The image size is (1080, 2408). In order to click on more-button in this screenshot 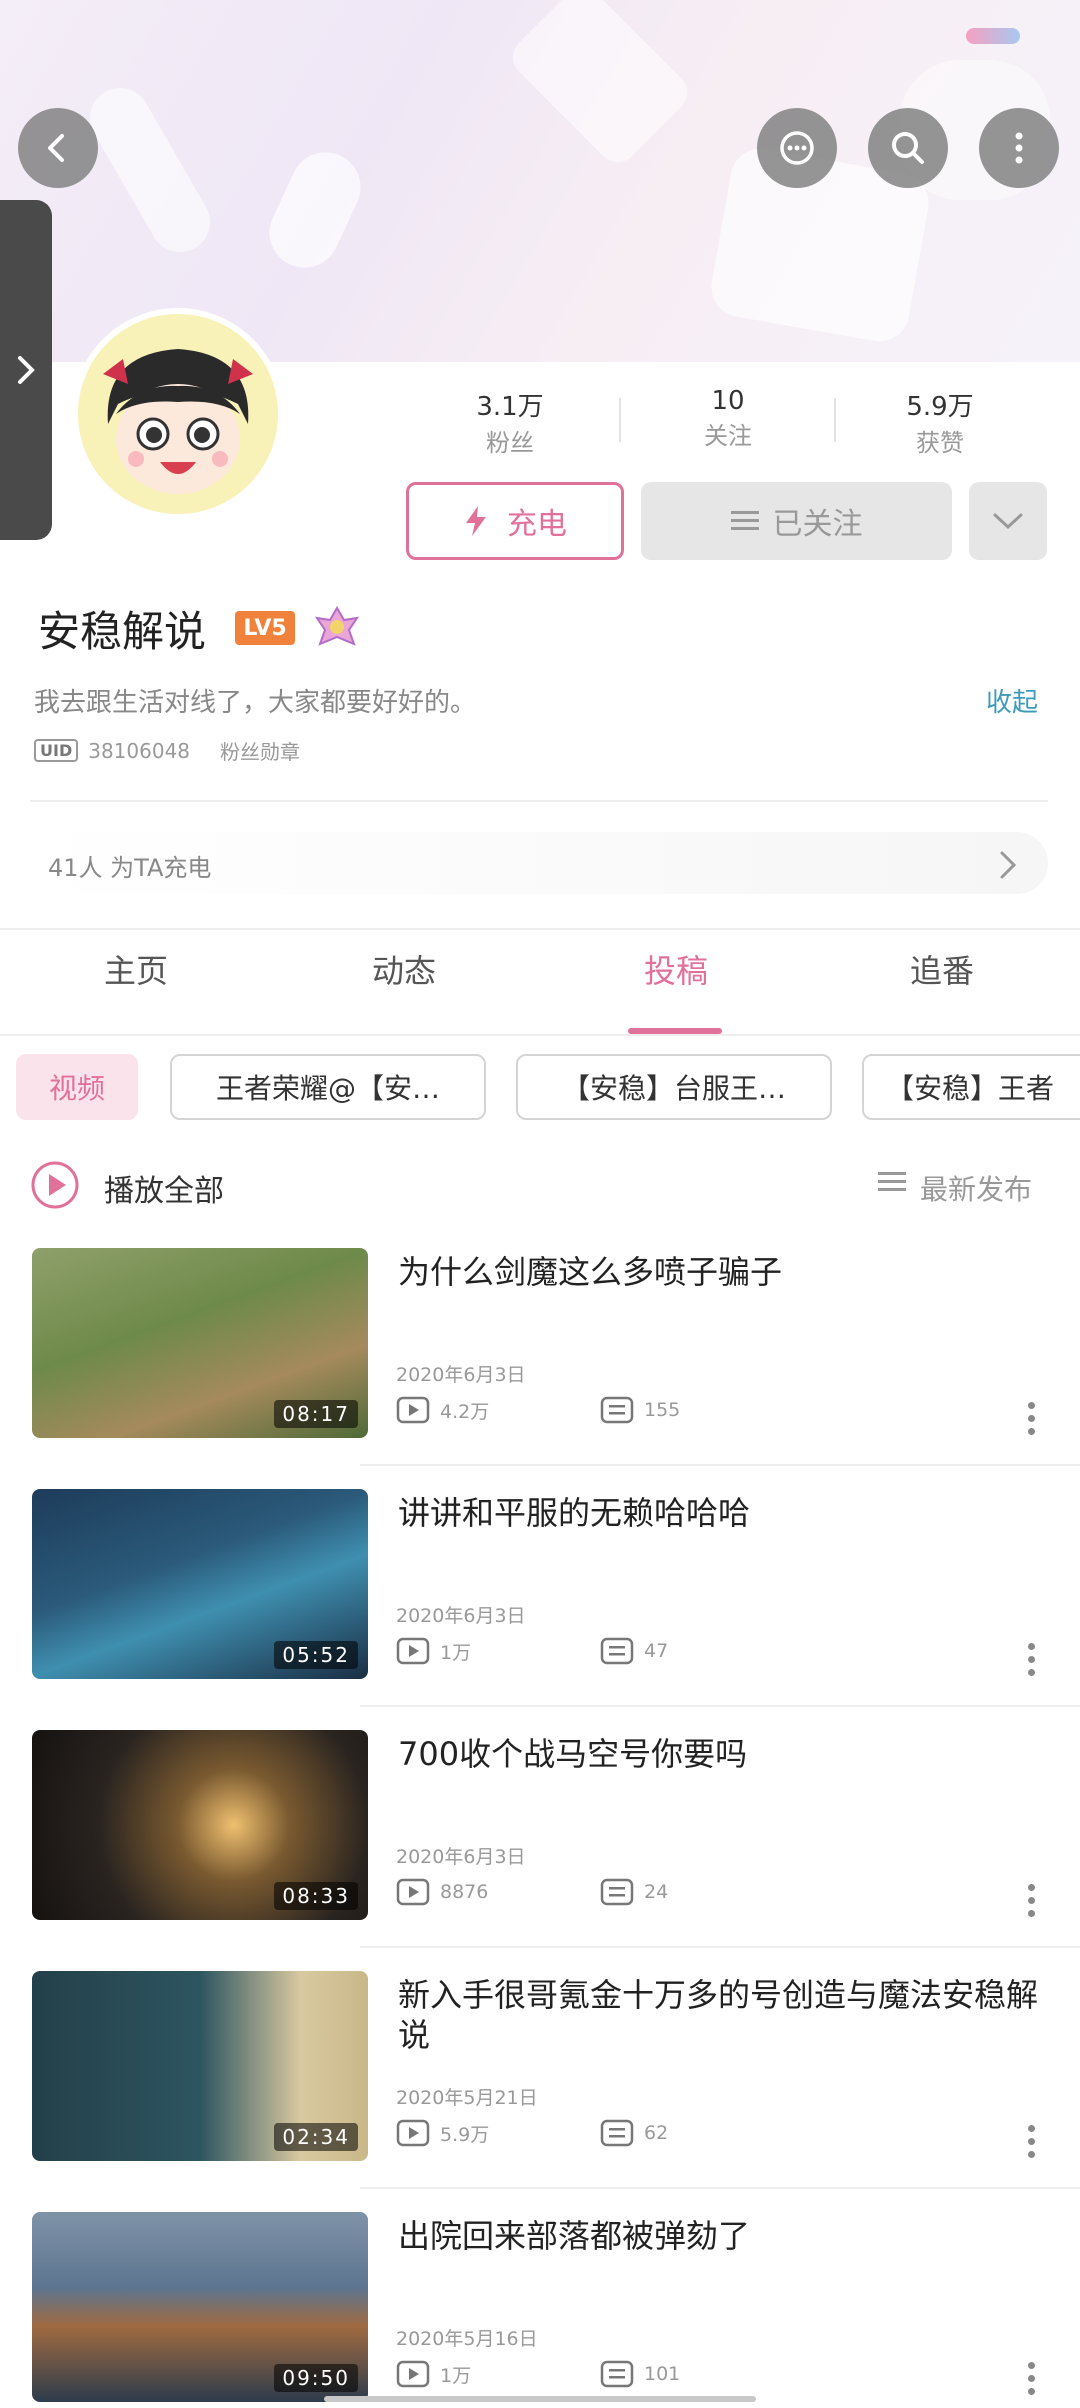, I will do `click(1019, 148)`.